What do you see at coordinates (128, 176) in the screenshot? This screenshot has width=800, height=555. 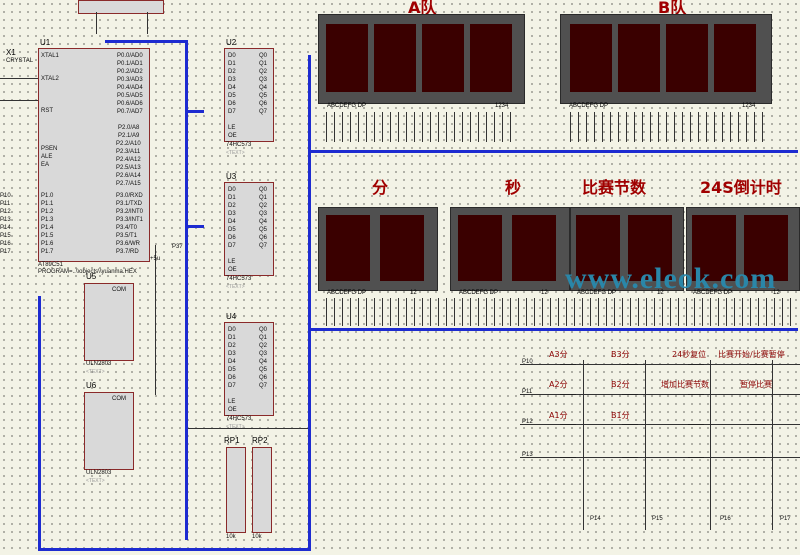 I see `u1-pin-label: P2.6/A14` at bounding box center [128, 176].